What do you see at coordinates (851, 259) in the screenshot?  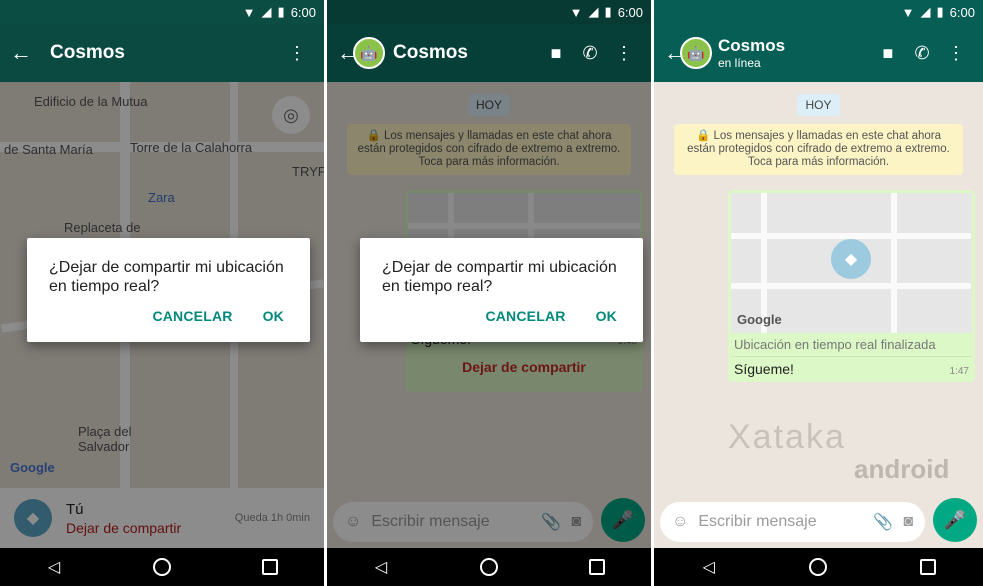 I see `layers-icon: ◆` at bounding box center [851, 259].